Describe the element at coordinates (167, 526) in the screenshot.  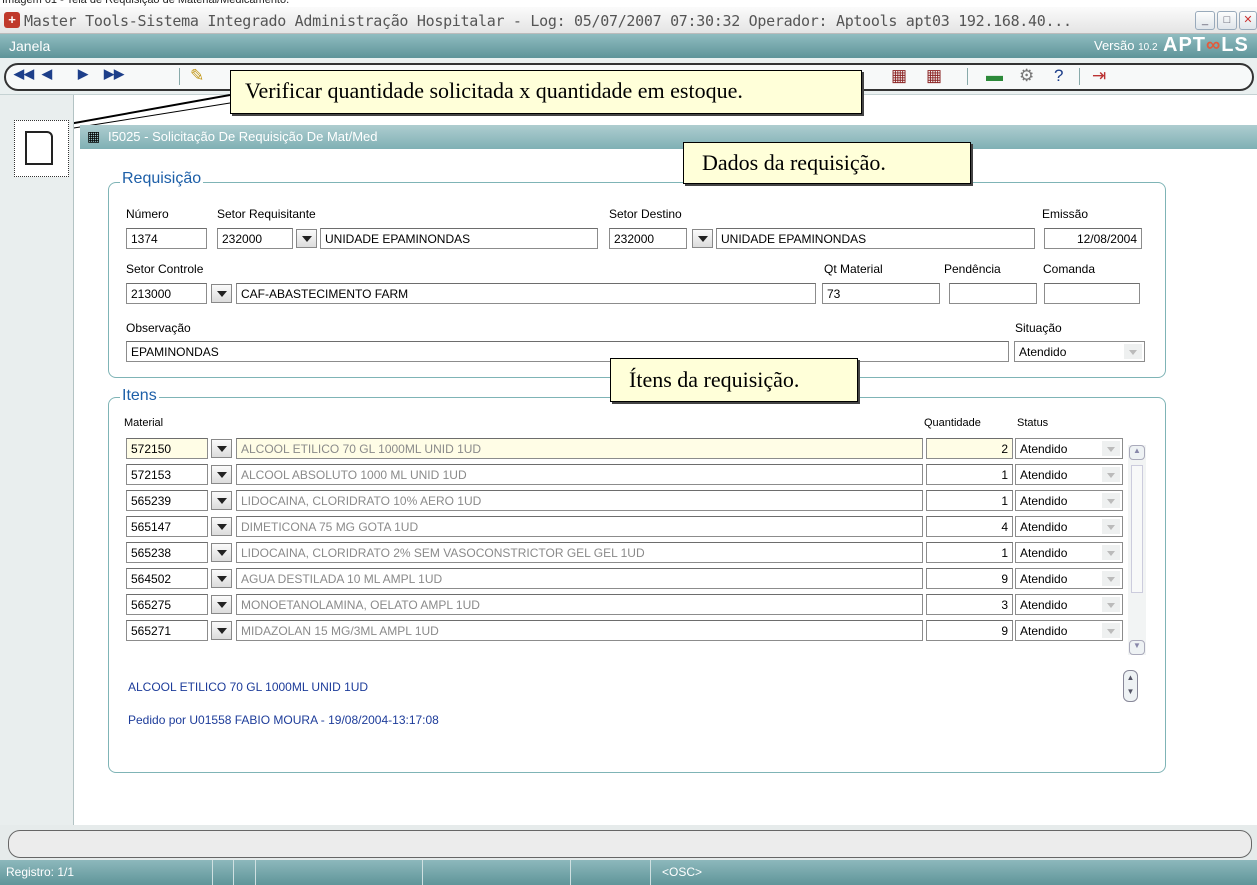
I see `item-code: 565147` at that location.